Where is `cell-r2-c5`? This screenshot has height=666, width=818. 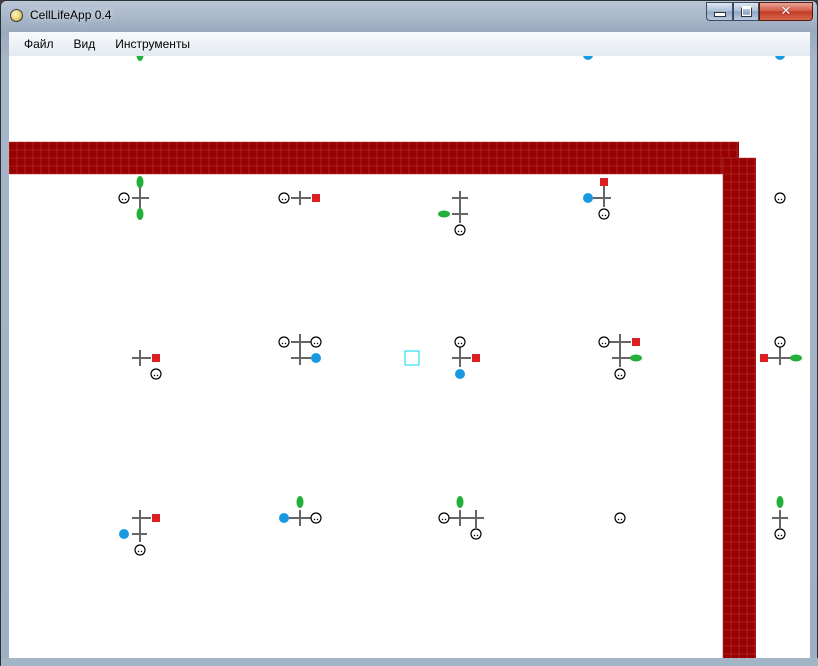 cell-r2-c5 is located at coordinates (781, 350).